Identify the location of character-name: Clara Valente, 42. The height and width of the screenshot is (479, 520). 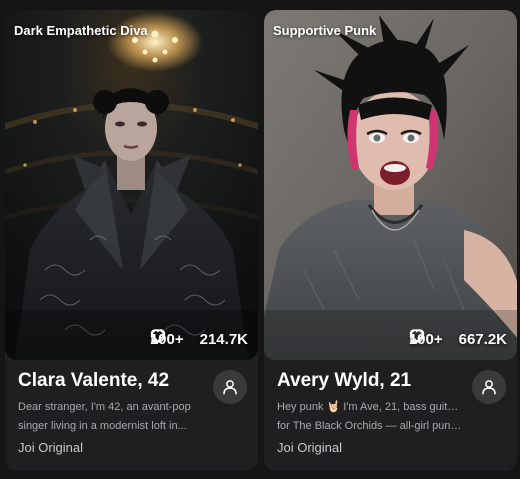
(94, 380).